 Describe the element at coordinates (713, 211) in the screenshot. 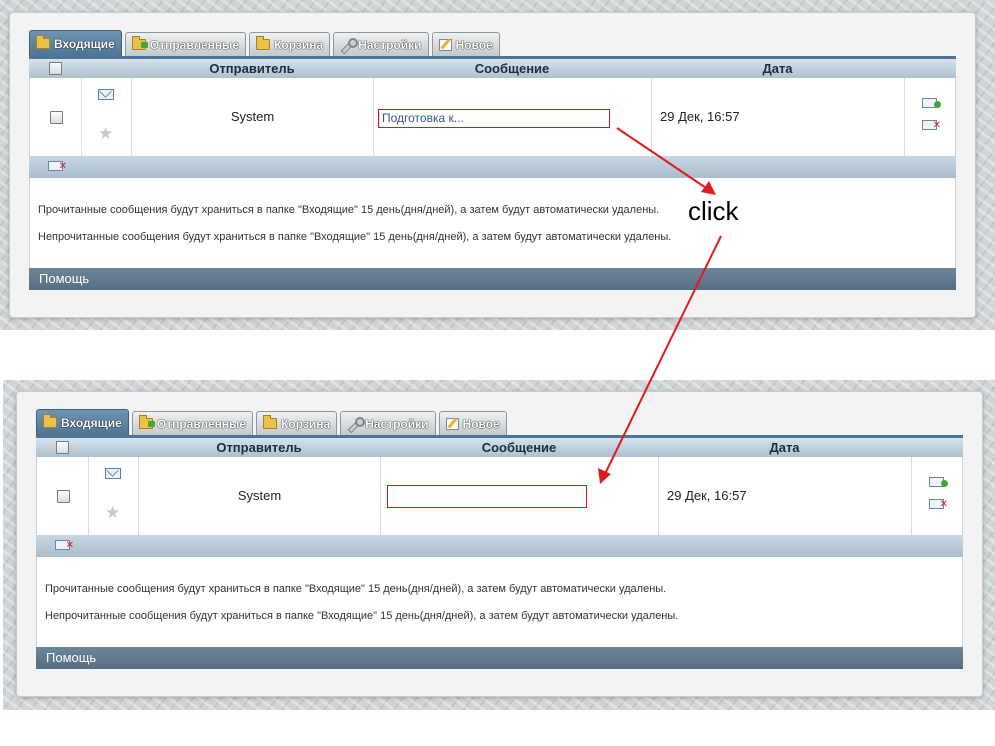

I see `click-label: click` at that location.